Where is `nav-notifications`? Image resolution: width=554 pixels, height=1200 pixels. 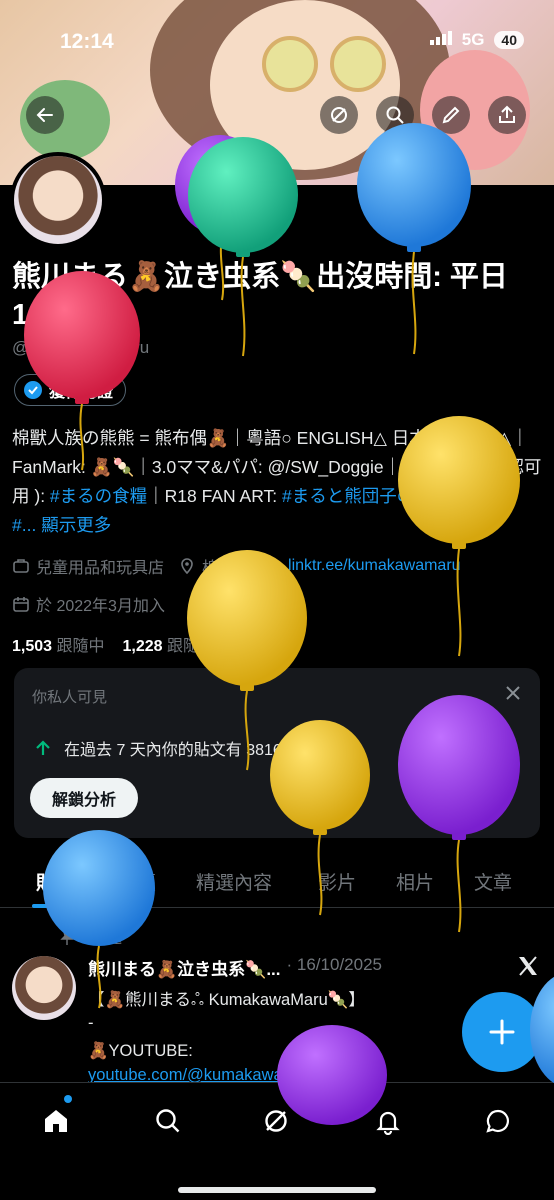
nav-notifications is located at coordinates (388, 1121).